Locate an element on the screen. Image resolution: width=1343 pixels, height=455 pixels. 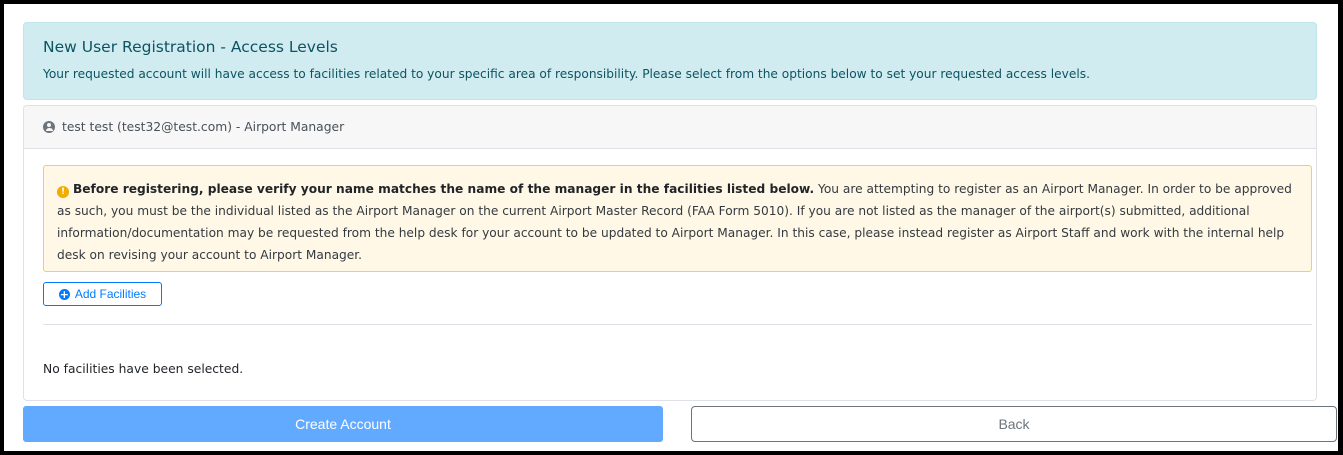
create-account-button: Create Account is located at coordinates (343, 424).